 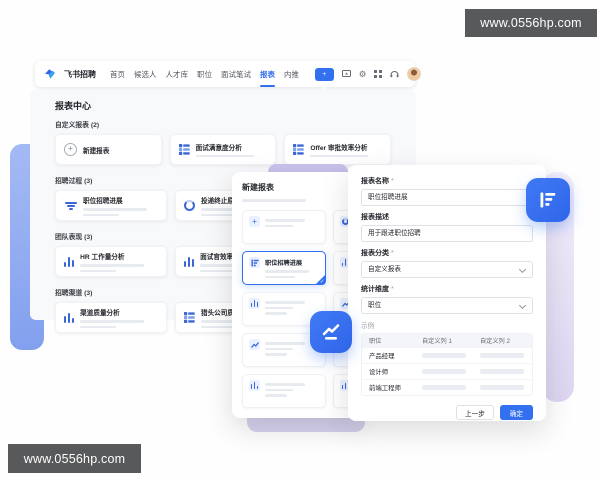 I want to click on screen-share-icon, so click(x=346, y=74).